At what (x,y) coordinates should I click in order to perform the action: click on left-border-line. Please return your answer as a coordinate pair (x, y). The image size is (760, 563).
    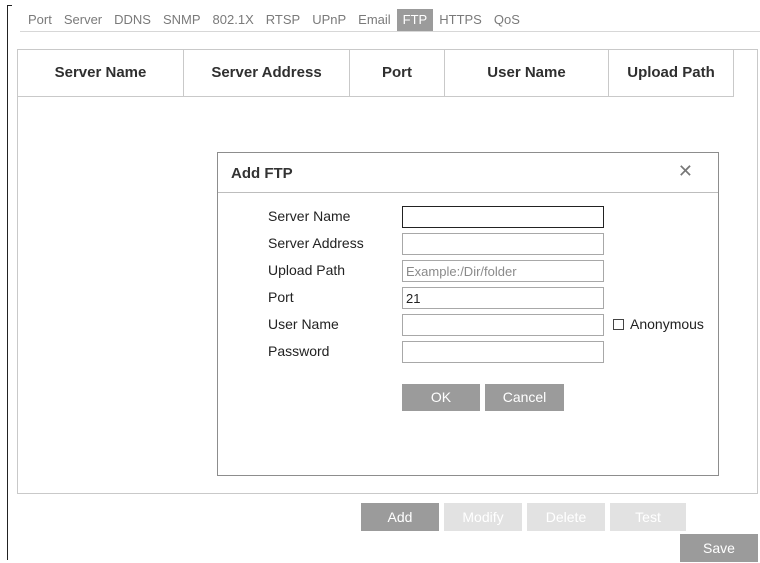
    Looking at the image, I should click on (7, 282).